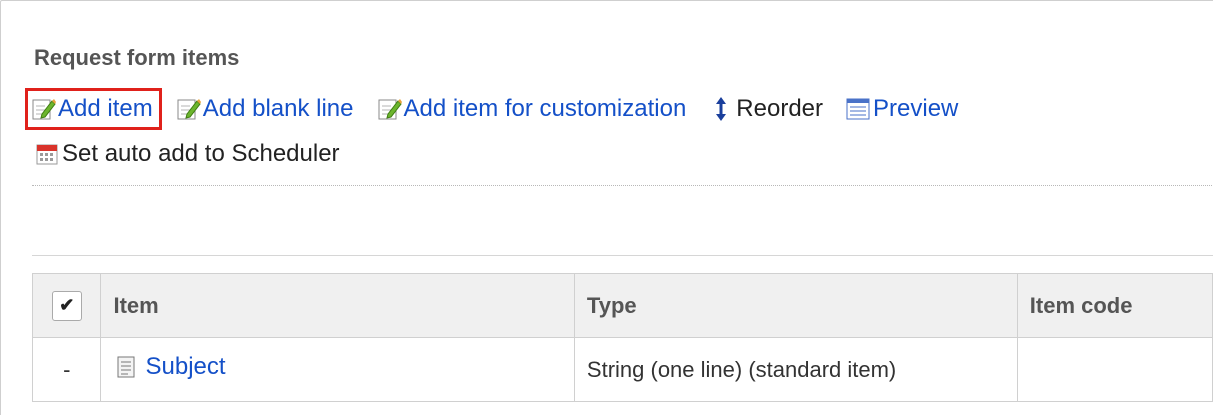  I want to click on divider-dotted, so click(622, 185).